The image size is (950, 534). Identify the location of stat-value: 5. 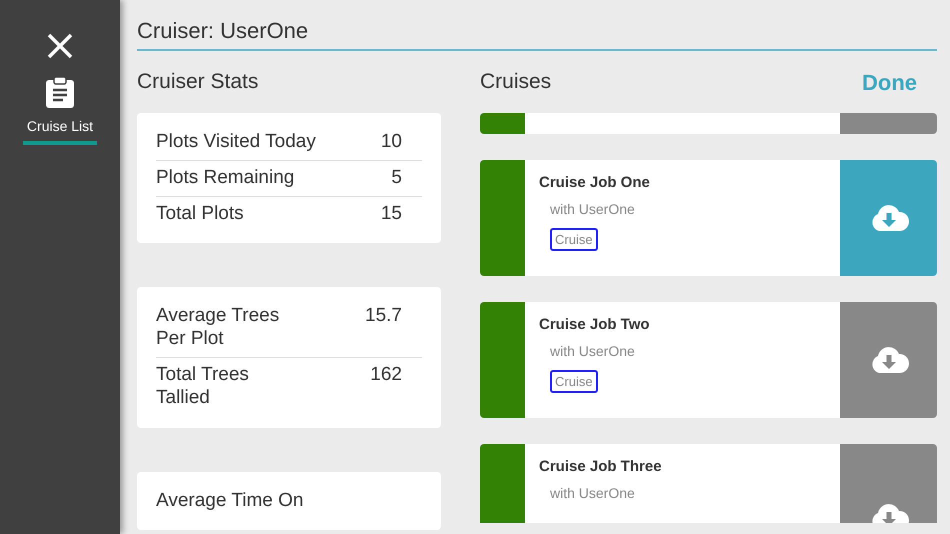
(396, 178).